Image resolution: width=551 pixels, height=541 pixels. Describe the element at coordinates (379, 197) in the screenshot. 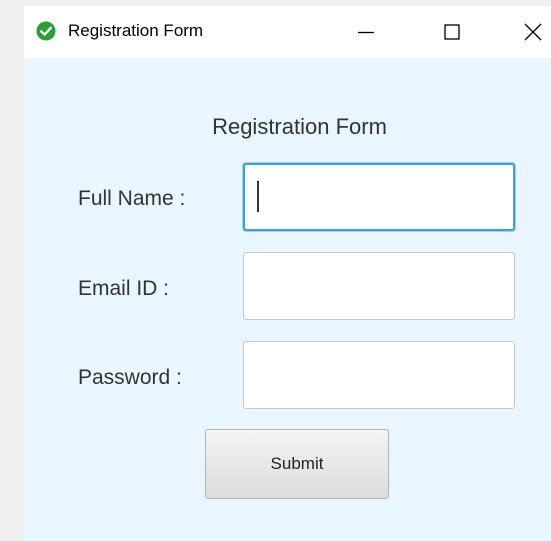

I see `full-name-input` at that location.